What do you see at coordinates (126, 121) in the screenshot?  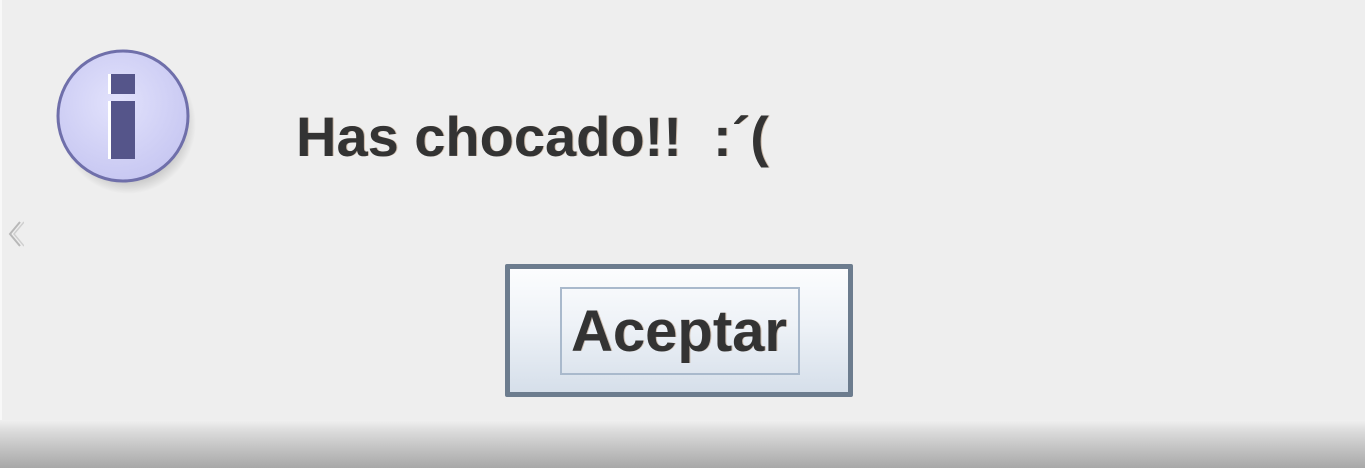 I see `info-icon` at bounding box center [126, 121].